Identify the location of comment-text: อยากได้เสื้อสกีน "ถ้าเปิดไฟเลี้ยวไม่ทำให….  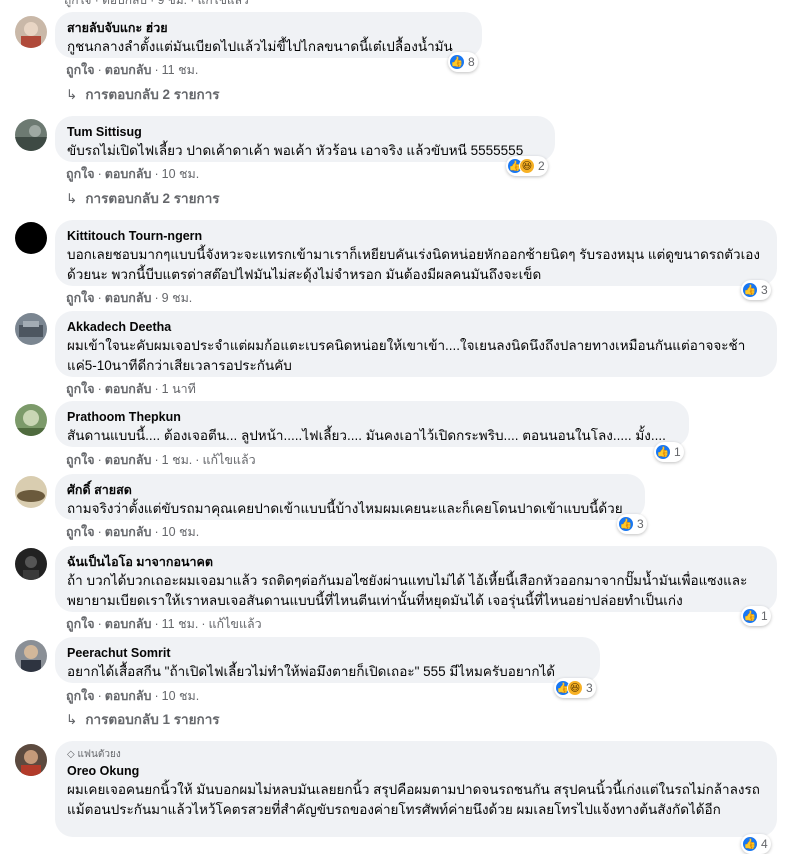
(311, 671).